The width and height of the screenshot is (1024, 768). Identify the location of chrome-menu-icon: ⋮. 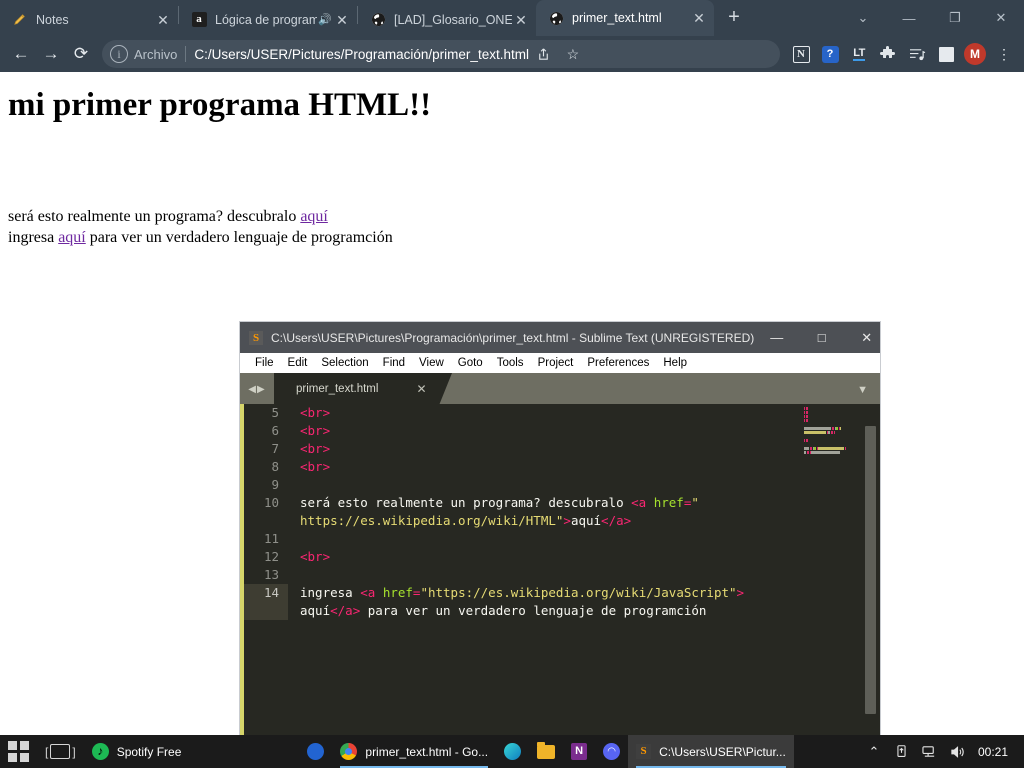
(1004, 54).